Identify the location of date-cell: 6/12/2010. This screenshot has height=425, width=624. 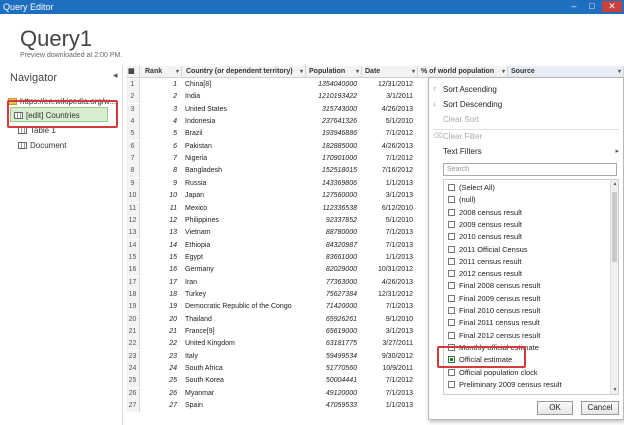
(389, 209).